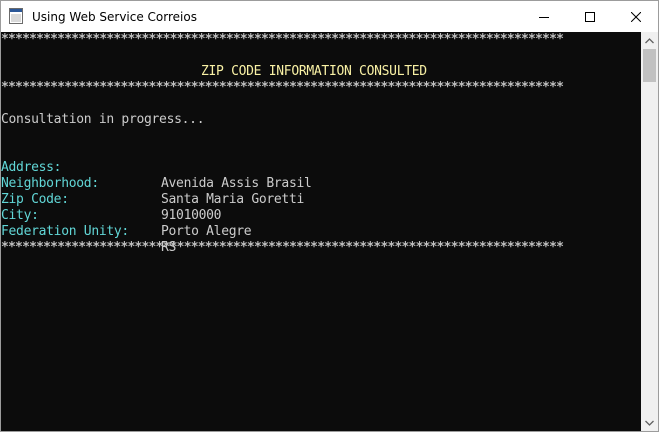 The width and height of the screenshot is (659, 432). I want to click on field-row-federation-unity: Federation Unity: RS, so click(321, 231).